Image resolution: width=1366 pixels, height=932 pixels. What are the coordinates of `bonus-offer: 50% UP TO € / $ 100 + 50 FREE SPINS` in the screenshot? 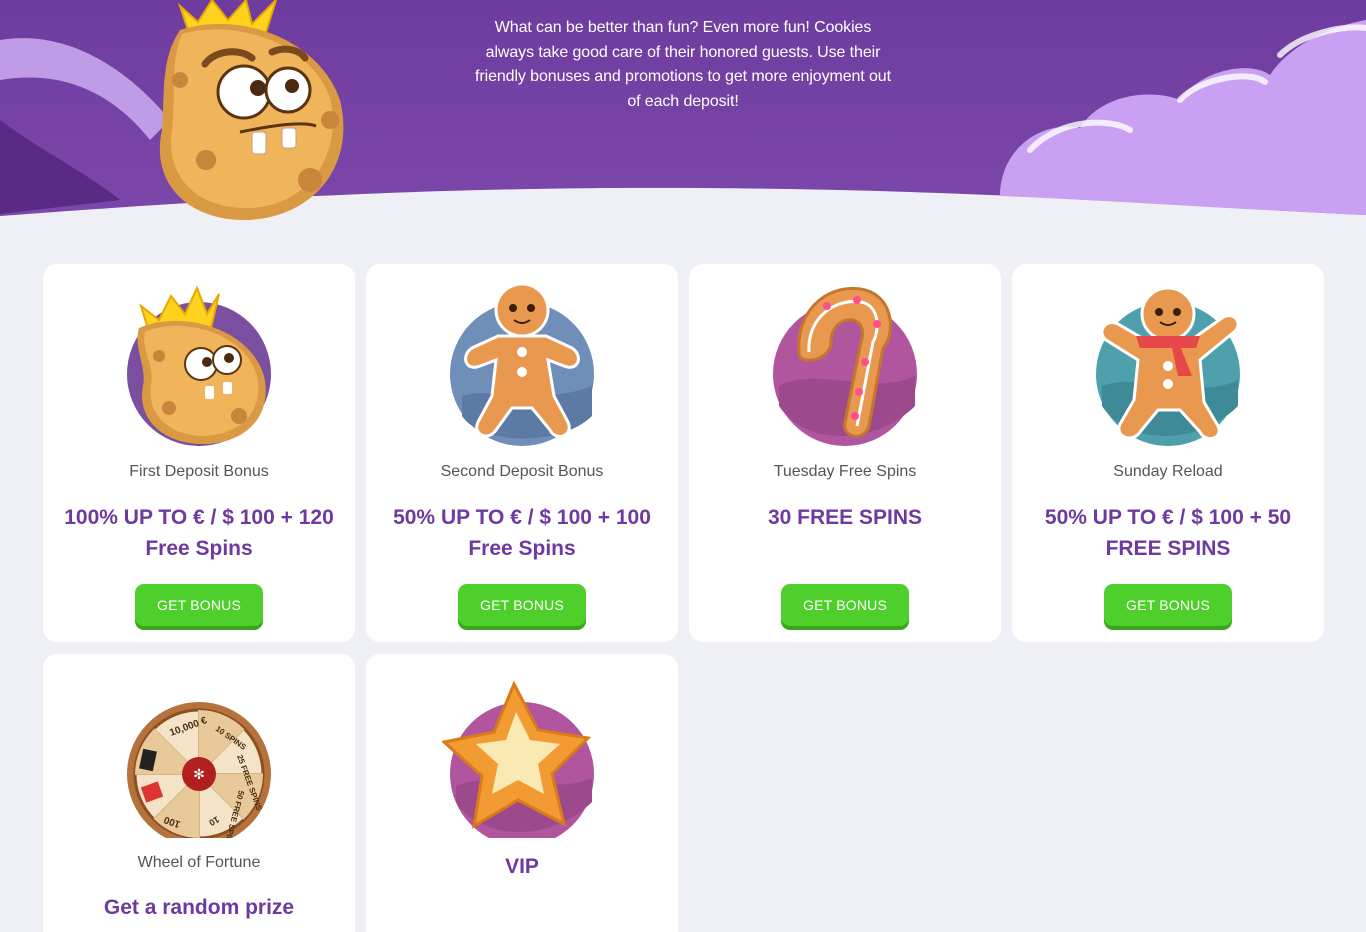 It's located at (1168, 533).